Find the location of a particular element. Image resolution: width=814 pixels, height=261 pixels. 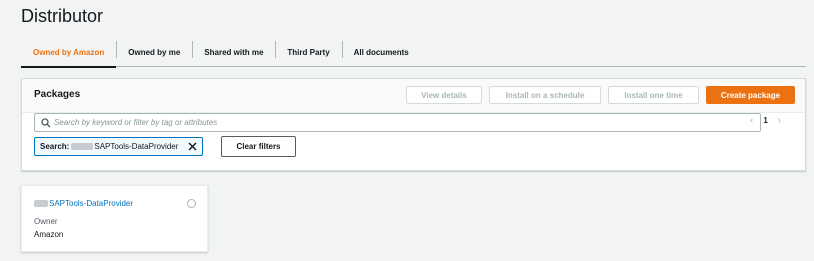

current-page: 1 is located at coordinates (765, 120).